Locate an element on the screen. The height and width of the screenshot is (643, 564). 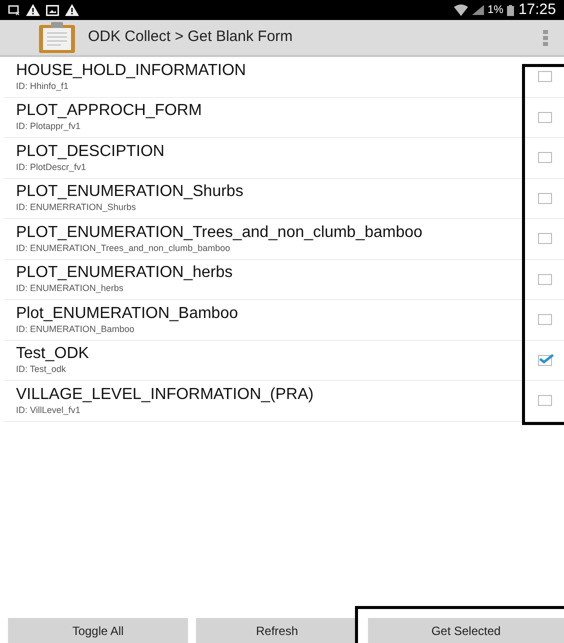
form-id: ID: PlotDescr_fv1 is located at coordinates (52, 167).